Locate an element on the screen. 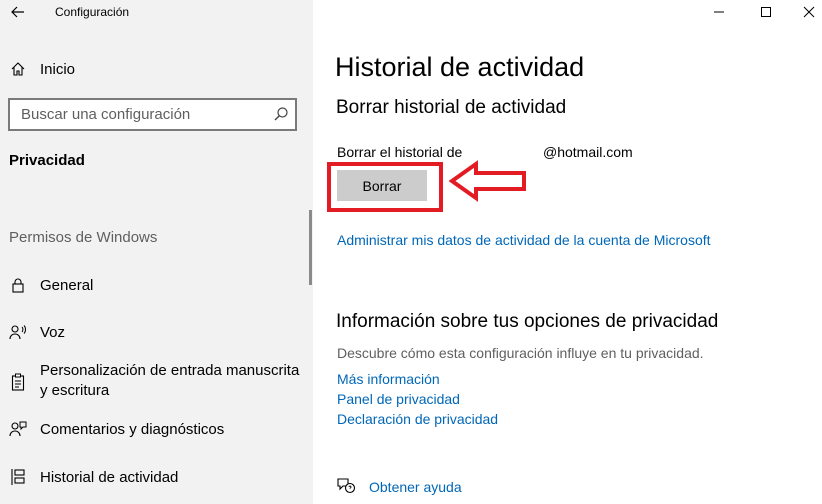  sidebar-item-label: Inicio is located at coordinates (58, 69).